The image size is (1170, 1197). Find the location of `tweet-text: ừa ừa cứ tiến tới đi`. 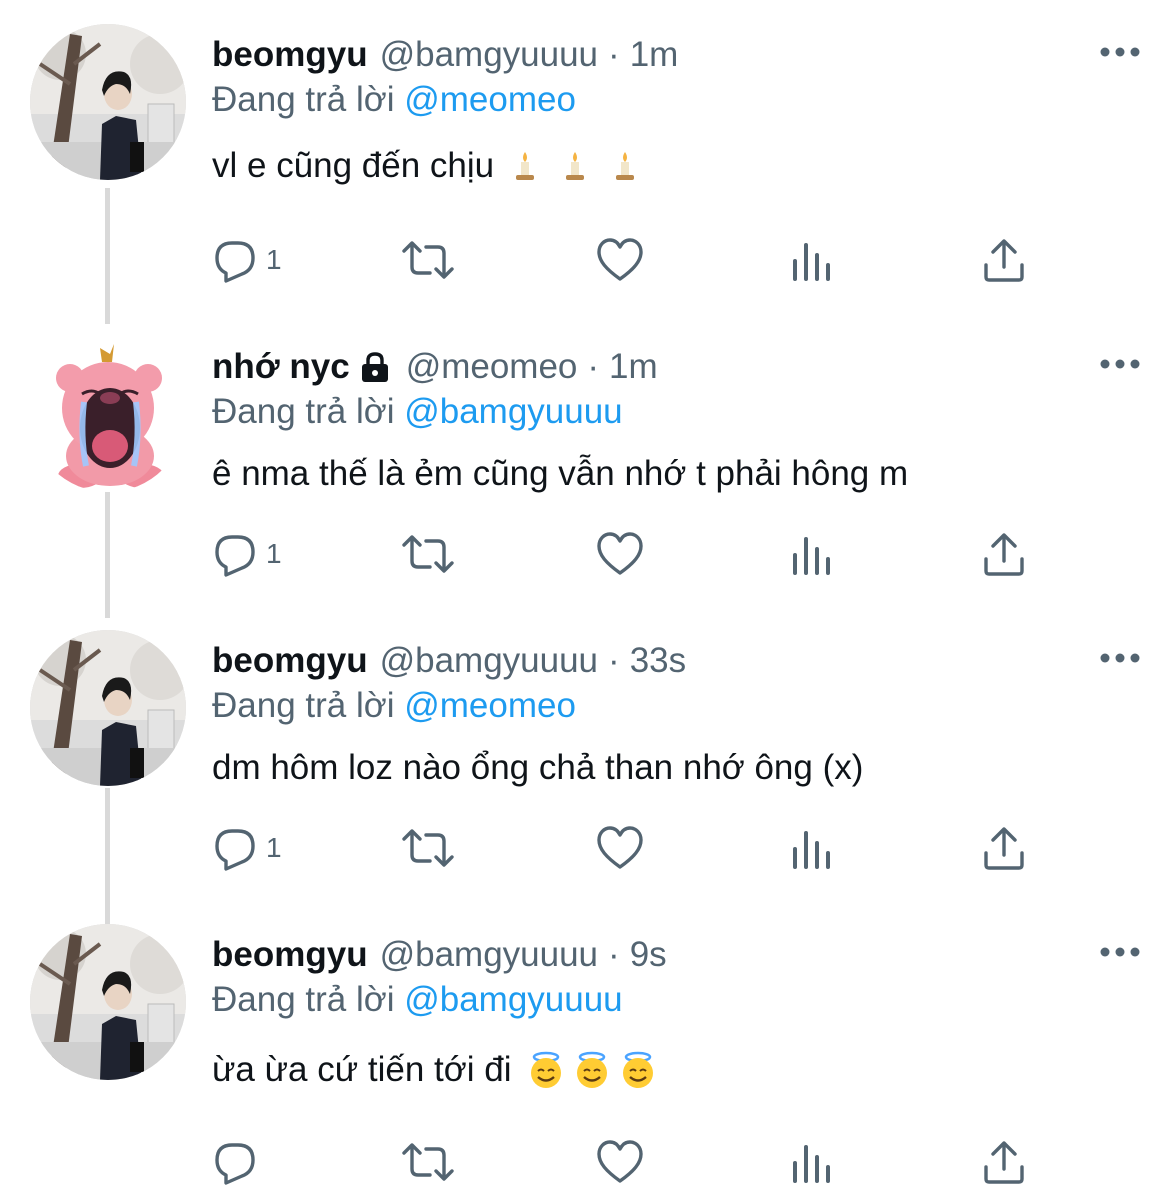

tweet-text: ừa ừa cứ tiến tới đi is located at coordinates (434, 1070).